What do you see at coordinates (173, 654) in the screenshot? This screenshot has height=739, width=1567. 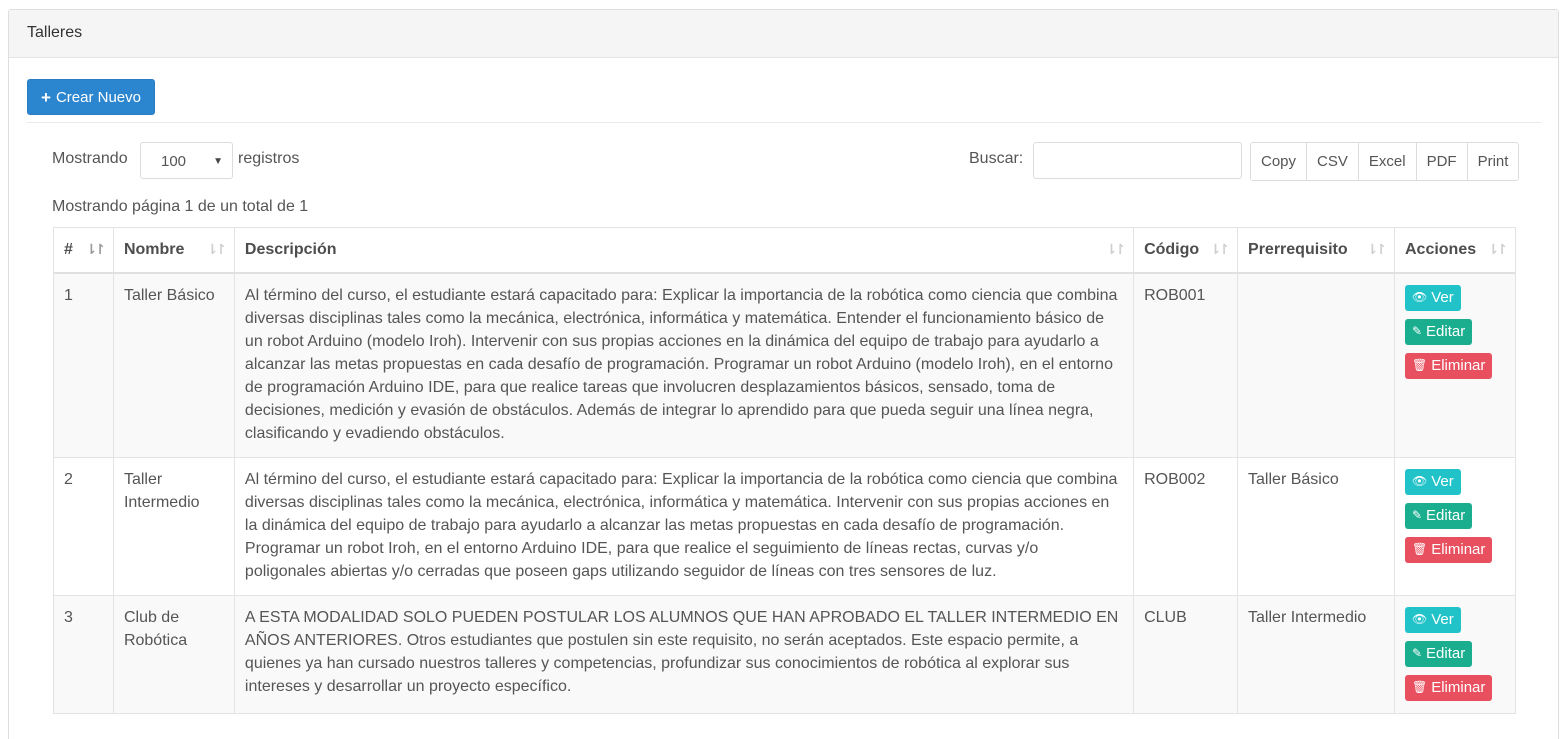 I see `cell-name: Club de Robótica` at bounding box center [173, 654].